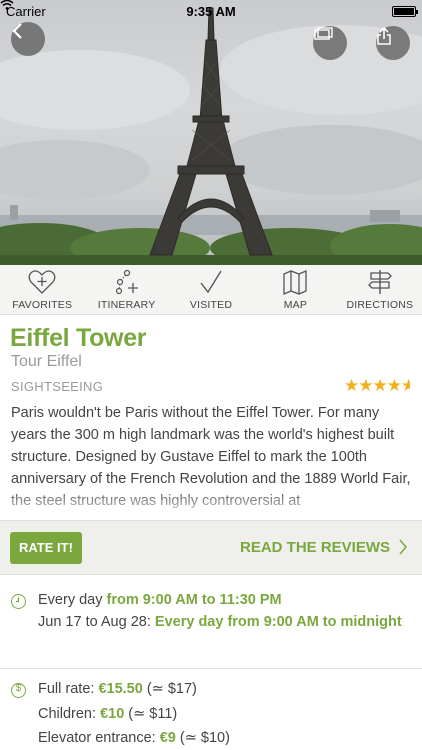 The image size is (422, 750). I want to click on half-star-icon: ★, so click(405, 385).